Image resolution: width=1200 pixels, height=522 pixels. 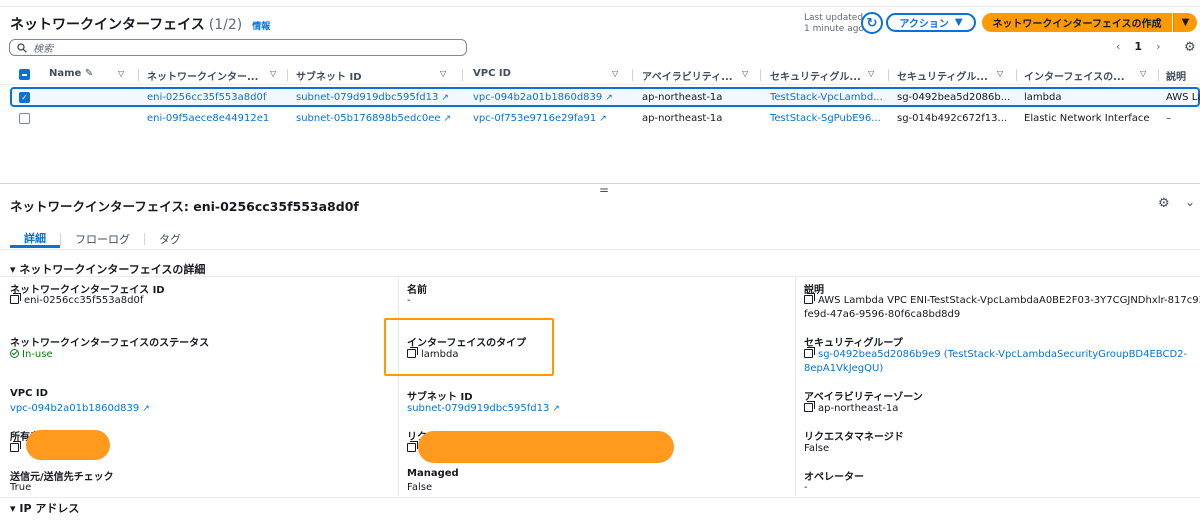 What do you see at coordinates (208, 118) in the screenshot?
I see `eni-link: eni-09f5aece8e44912e1` at bounding box center [208, 118].